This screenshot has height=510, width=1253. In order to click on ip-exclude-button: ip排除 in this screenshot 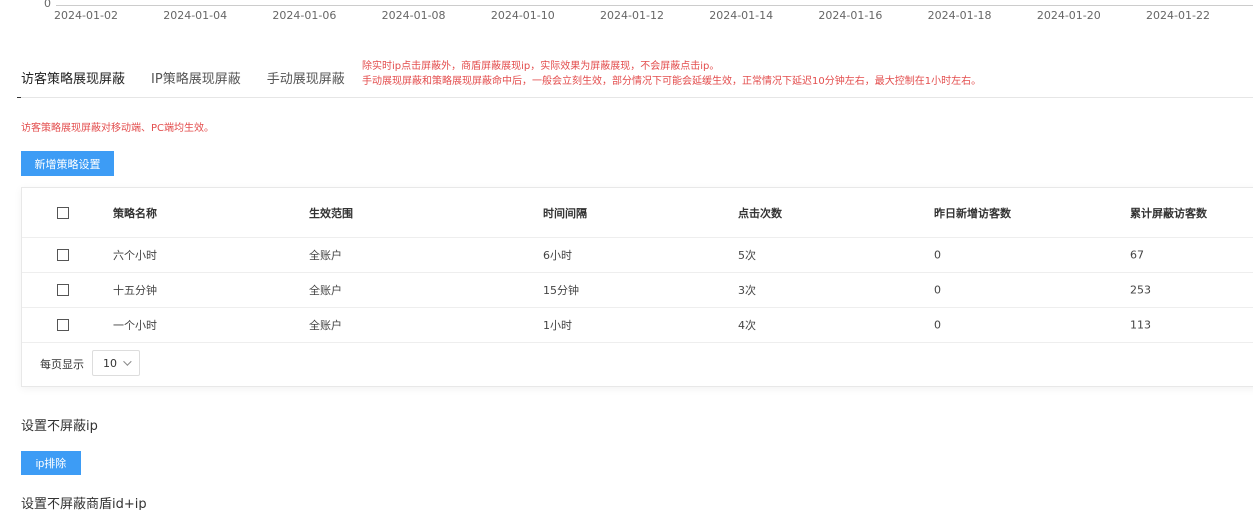, I will do `click(51, 463)`.